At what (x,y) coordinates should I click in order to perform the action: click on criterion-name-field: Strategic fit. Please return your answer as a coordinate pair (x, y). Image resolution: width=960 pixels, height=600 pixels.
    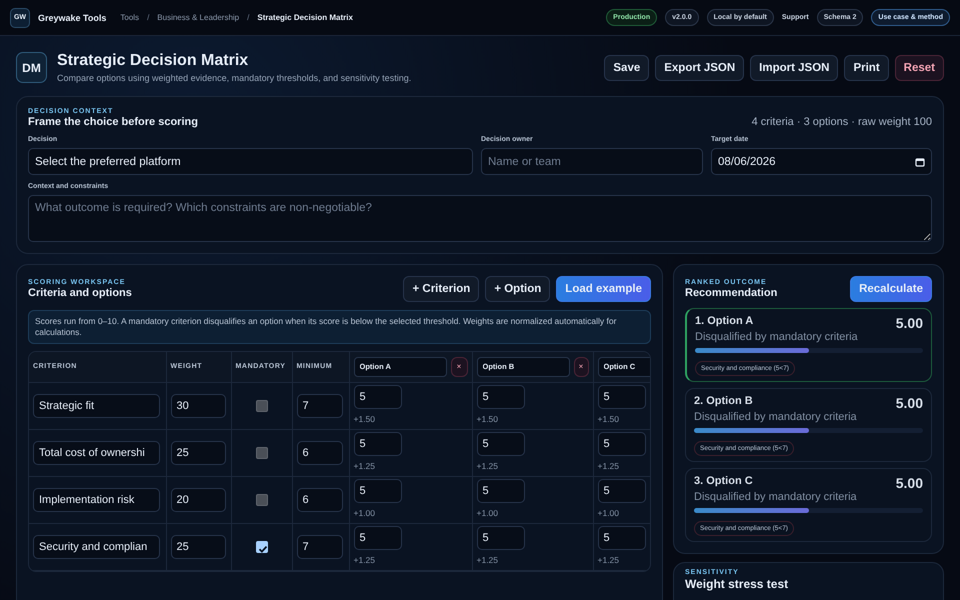
    Looking at the image, I should click on (96, 406).